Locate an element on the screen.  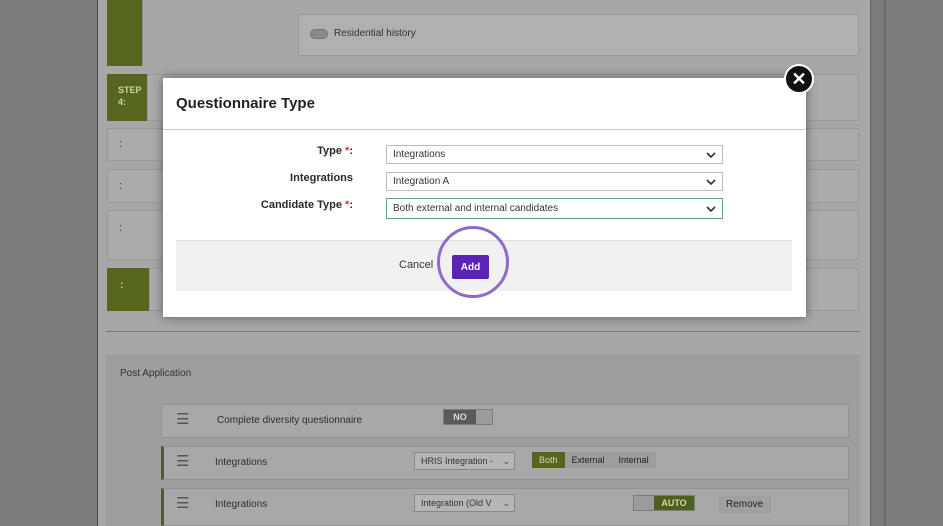
close-icon: ✕ is located at coordinates (799, 79).